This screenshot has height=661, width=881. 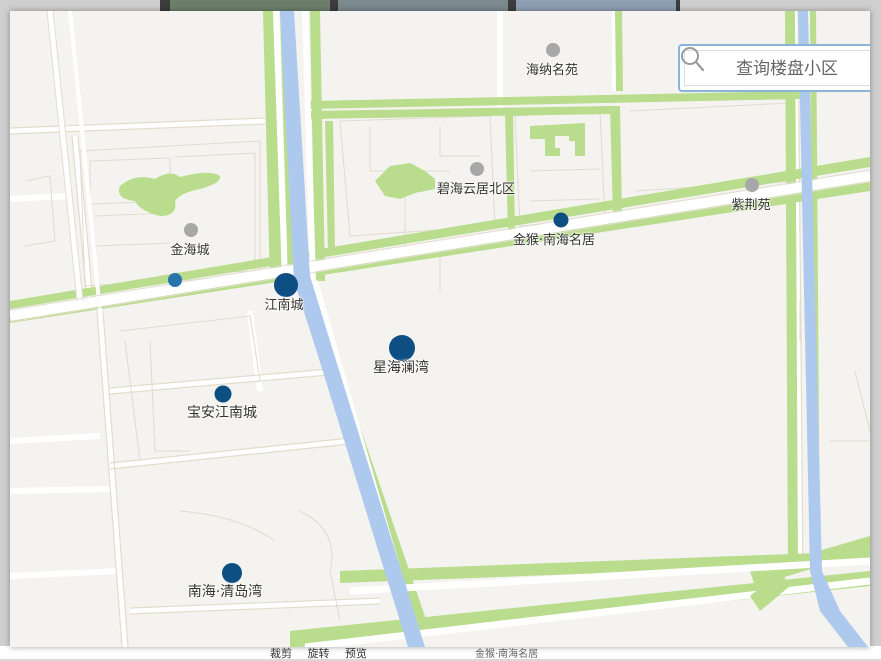 What do you see at coordinates (222, 412) in the screenshot?
I see `place-label: 宝安江南城` at bounding box center [222, 412].